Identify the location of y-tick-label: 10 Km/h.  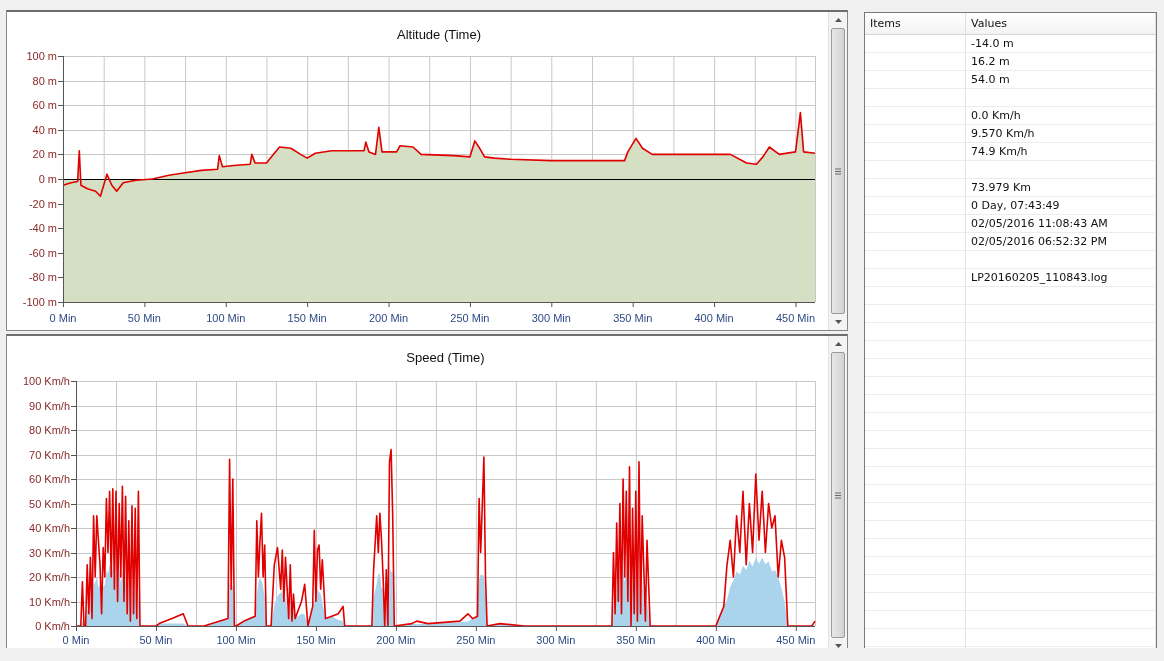
(49, 601).